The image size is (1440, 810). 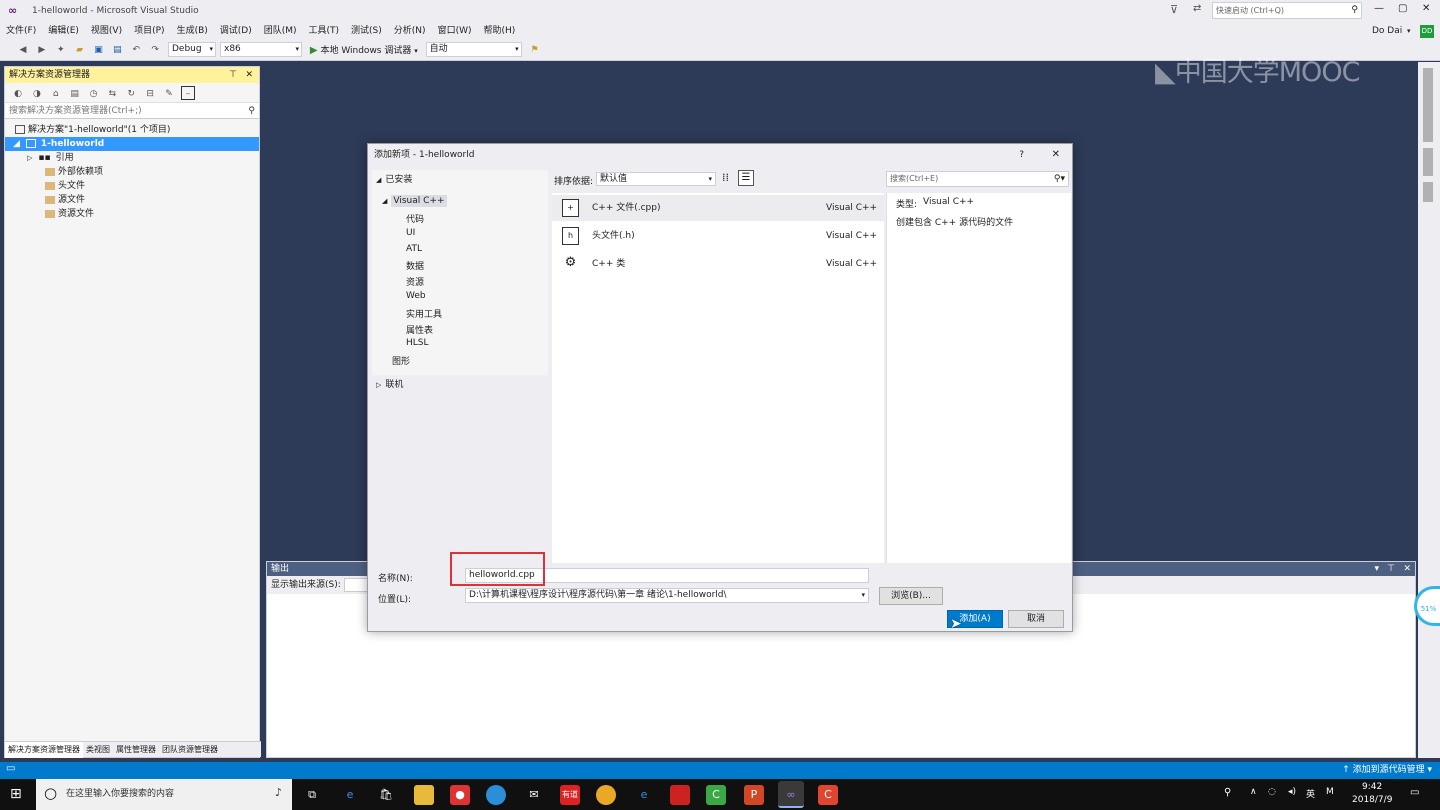 I want to click on tree-external-deps: 外部依赖项, so click(x=132, y=172).